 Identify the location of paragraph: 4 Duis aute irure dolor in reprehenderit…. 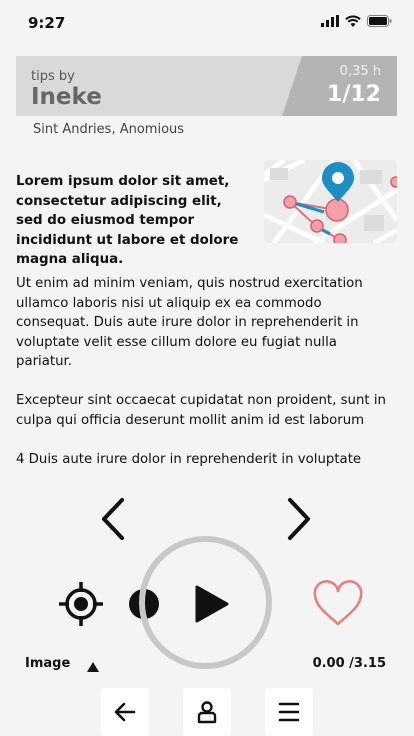
(189, 459).